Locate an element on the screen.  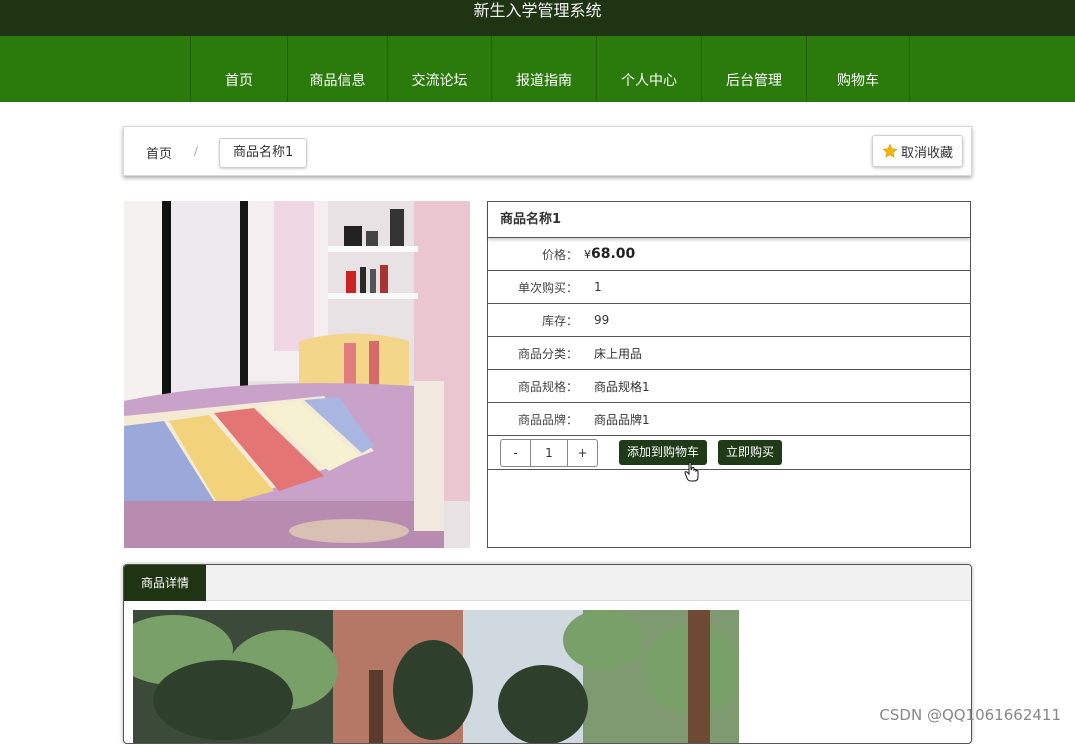
nav-item-guide: 报道指南 is located at coordinates (543, 69).